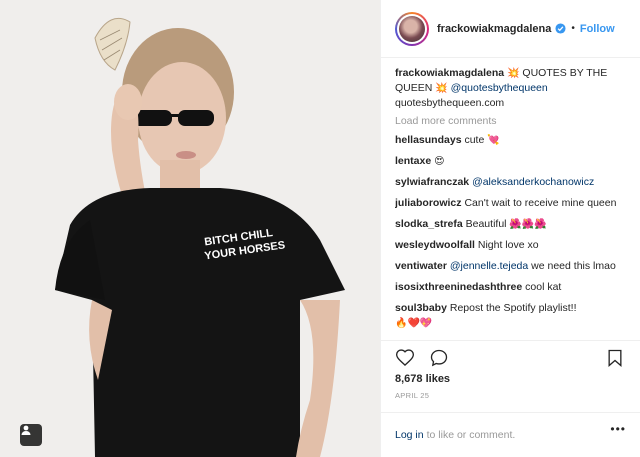 The height and width of the screenshot is (457, 640). What do you see at coordinates (409, 435) in the screenshot?
I see `login-link: Log in` at bounding box center [409, 435].